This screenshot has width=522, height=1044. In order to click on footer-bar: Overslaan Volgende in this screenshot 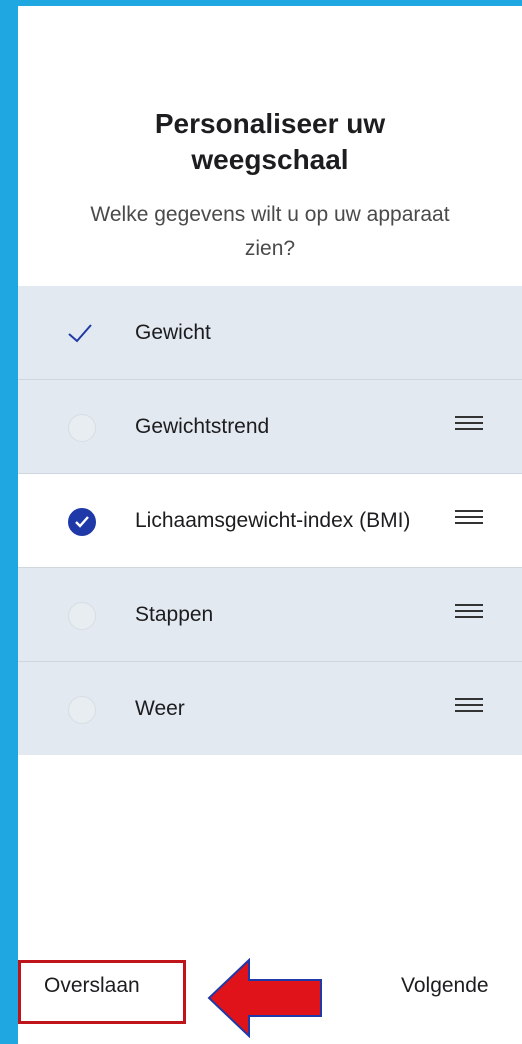, I will do `click(270, 1001)`.